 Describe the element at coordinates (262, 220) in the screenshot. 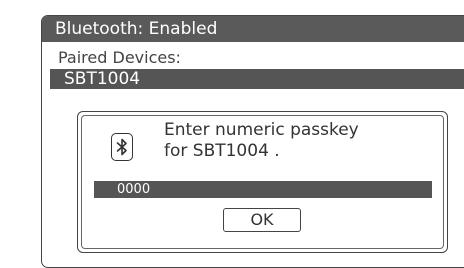

I see `ok-button: OK` at that location.